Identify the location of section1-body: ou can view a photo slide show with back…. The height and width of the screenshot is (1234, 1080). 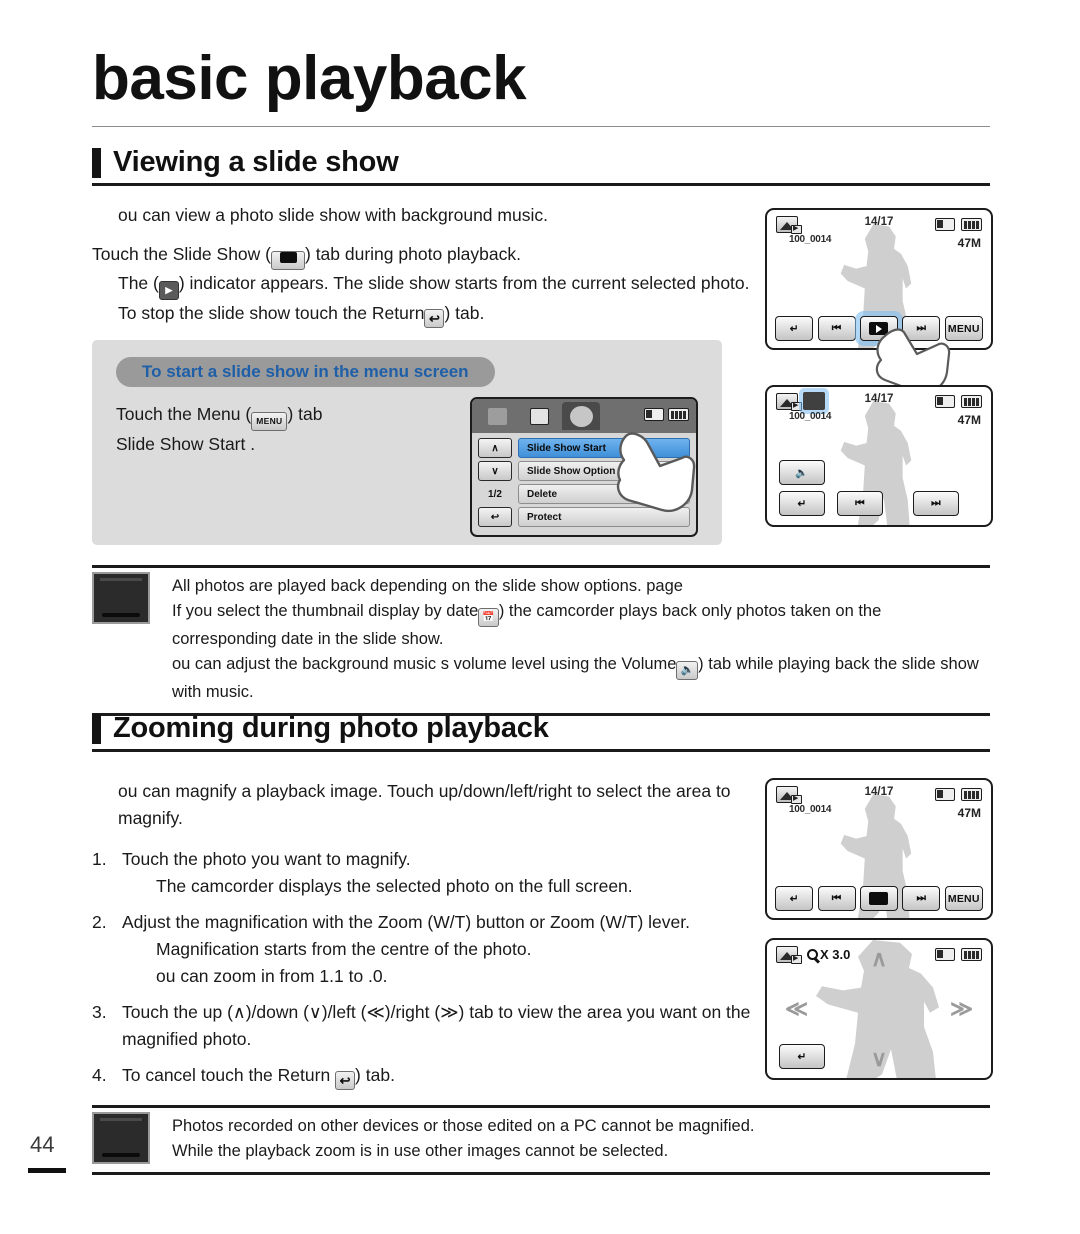
(422, 265).